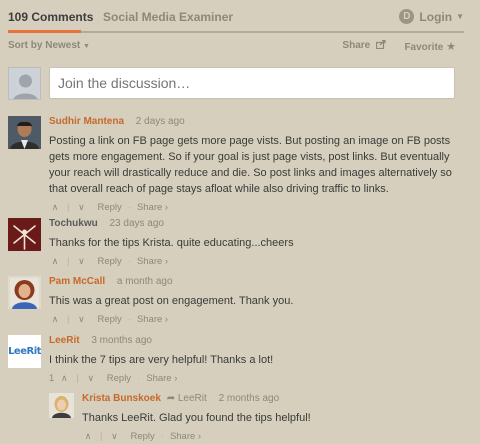  I want to click on disqus-icon: D, so click(407, 16).